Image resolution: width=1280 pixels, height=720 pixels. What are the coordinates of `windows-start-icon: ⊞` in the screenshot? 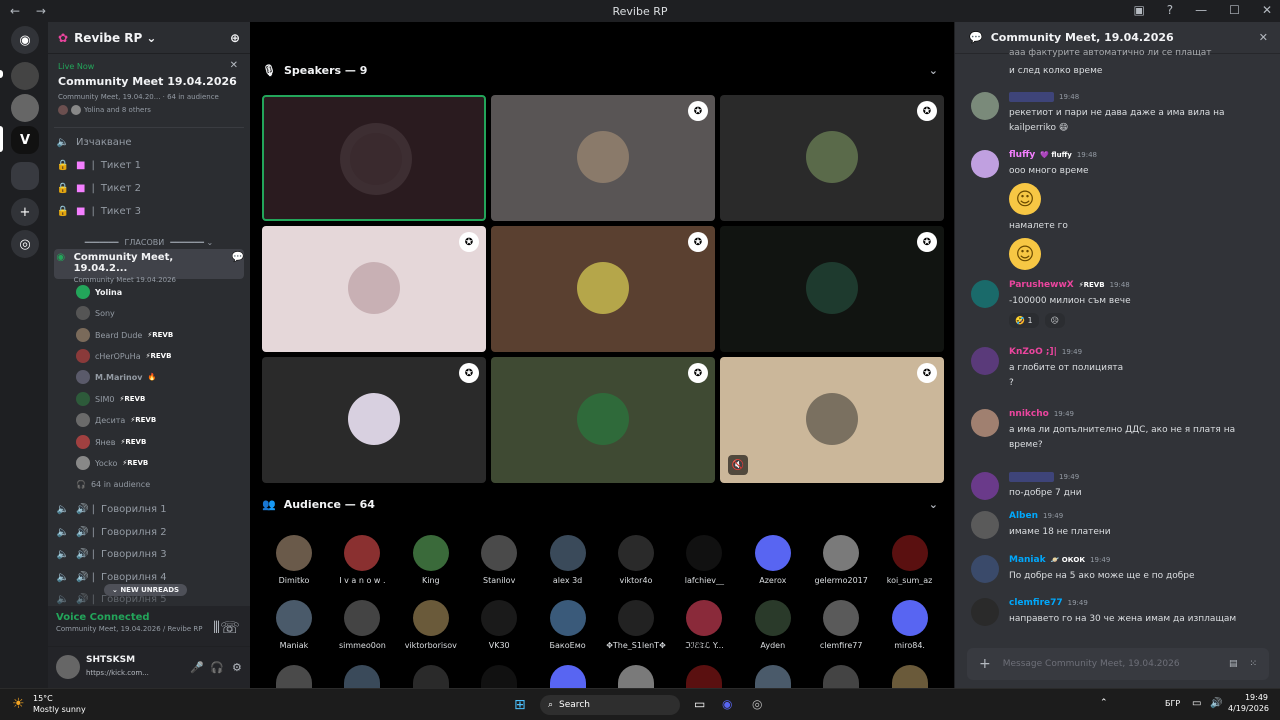 It's located at (520, 705).